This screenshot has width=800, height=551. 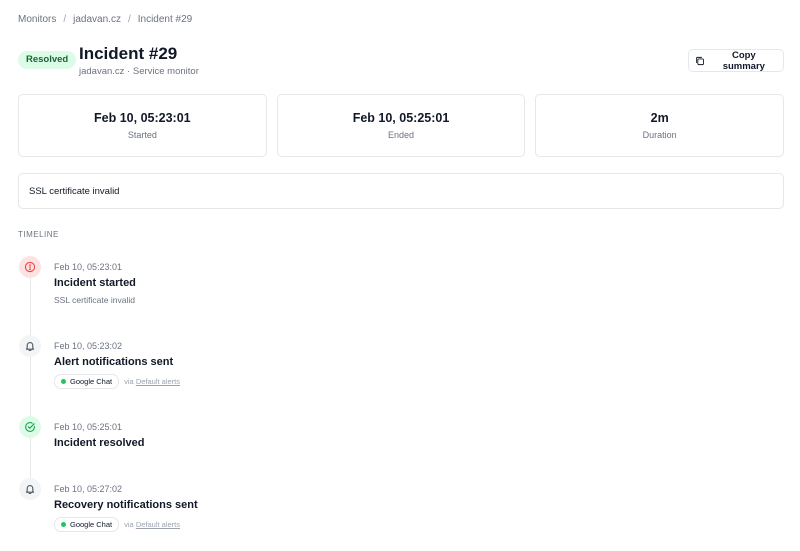 I want to click on breadcrumb-monitor: jadavan.cz, so click(x=97, y=19).